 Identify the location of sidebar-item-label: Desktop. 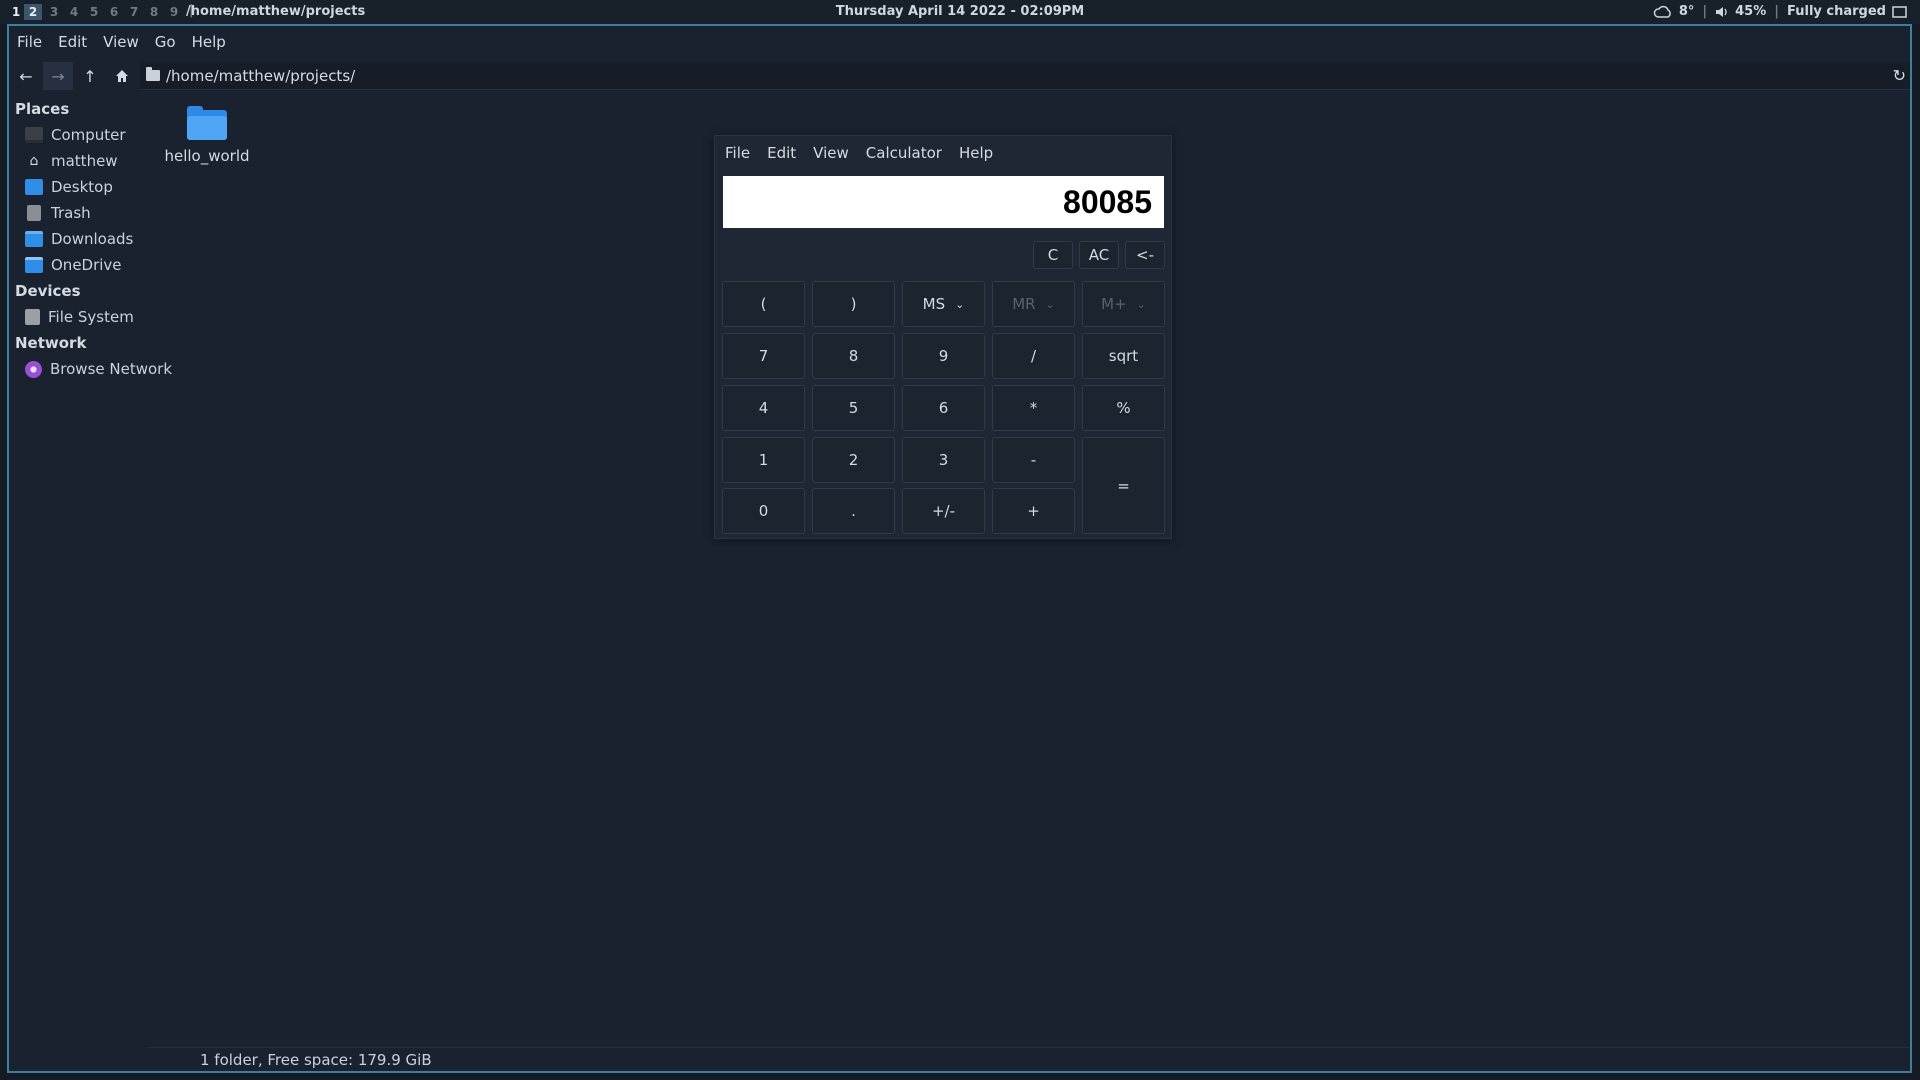
(82, 187).